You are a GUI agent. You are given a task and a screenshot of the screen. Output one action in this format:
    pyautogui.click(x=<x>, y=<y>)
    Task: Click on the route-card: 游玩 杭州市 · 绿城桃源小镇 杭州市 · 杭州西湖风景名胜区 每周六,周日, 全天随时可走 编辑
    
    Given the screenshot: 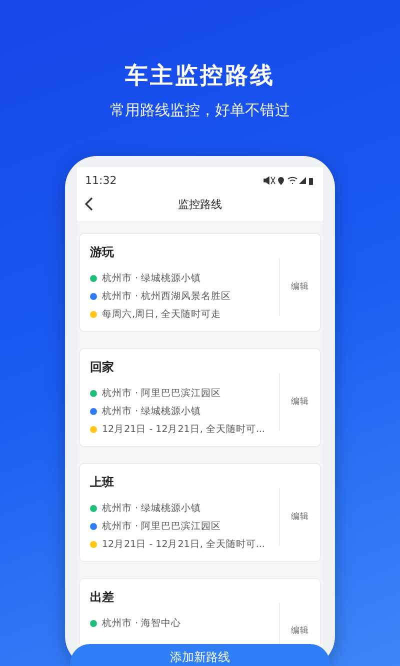 What is the action you would take?
    pyautogui.click(x=200, y=282)
    